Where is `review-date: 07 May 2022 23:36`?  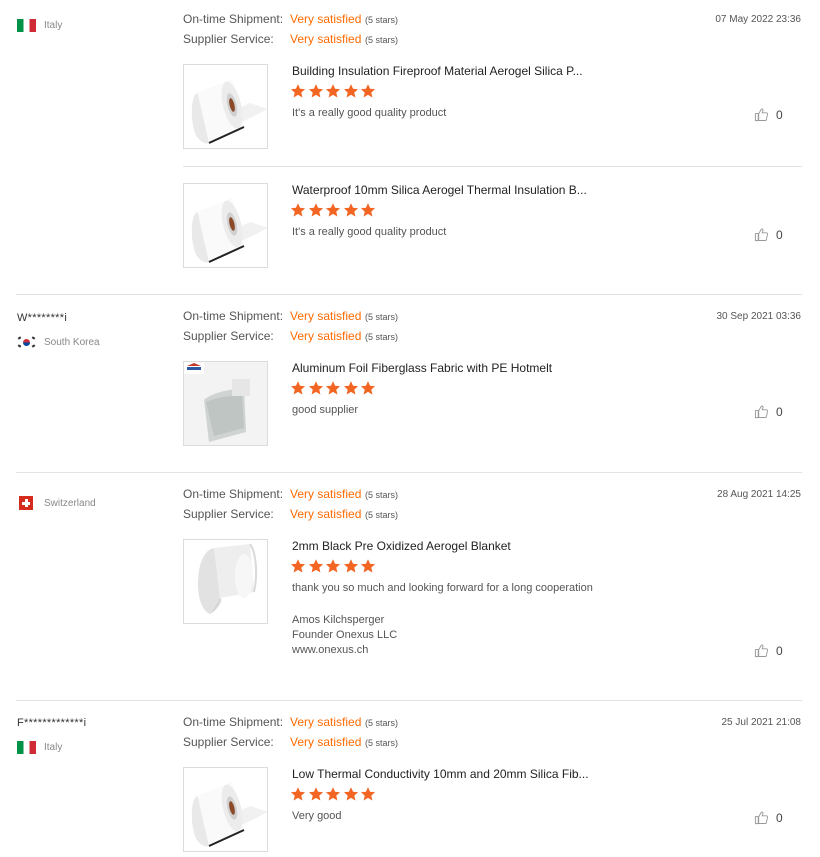 review-date: 07 May 2022 23:36 is located at coordinates (758, 19).